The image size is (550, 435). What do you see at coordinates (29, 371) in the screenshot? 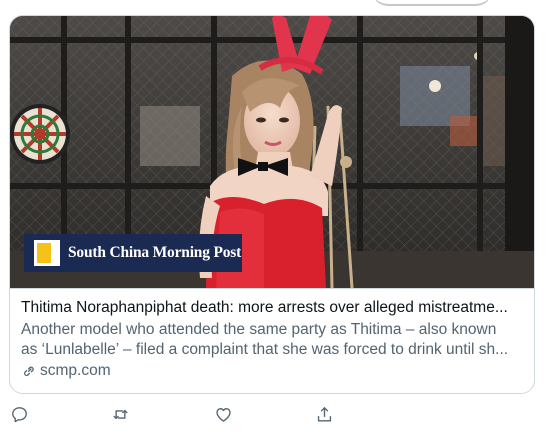
I see `link-icon` at bounding box center [29, 371].